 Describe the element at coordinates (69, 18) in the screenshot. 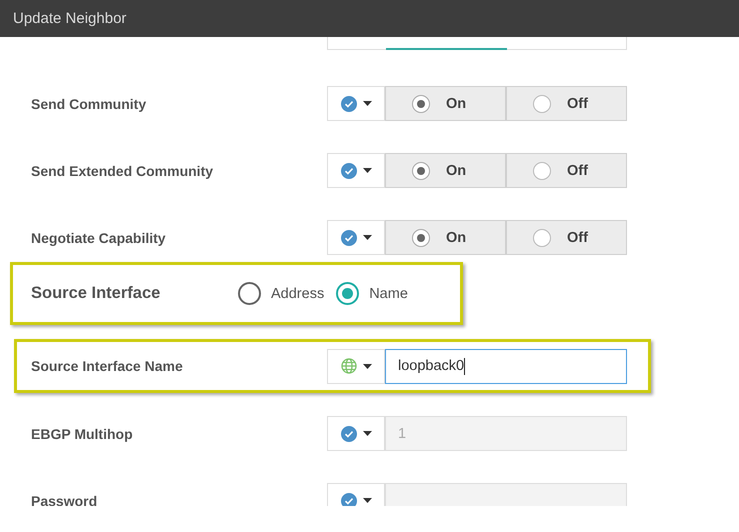

I see `window-title: Update Neighbor` at that location.